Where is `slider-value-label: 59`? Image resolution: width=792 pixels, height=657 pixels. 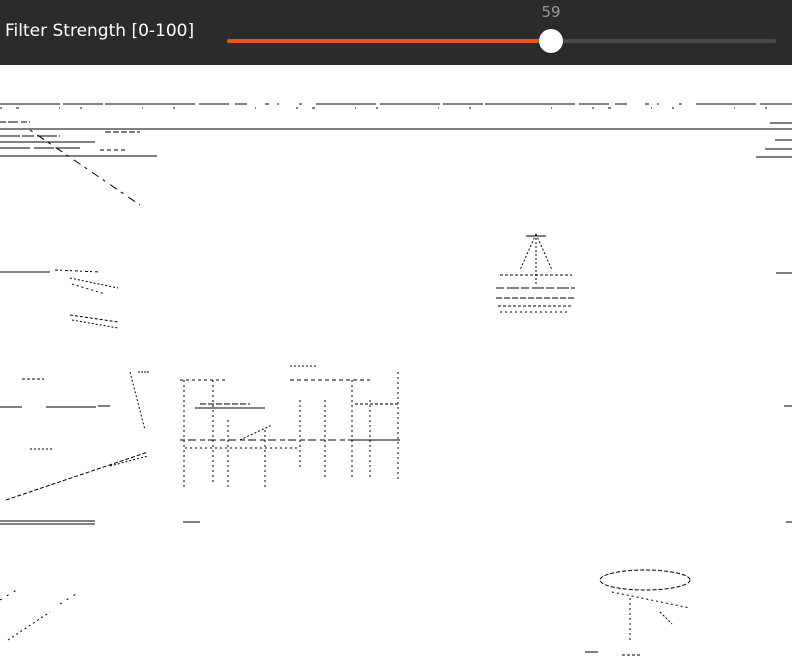
slider-value-label: 59 is located at coordinates (551, 12).